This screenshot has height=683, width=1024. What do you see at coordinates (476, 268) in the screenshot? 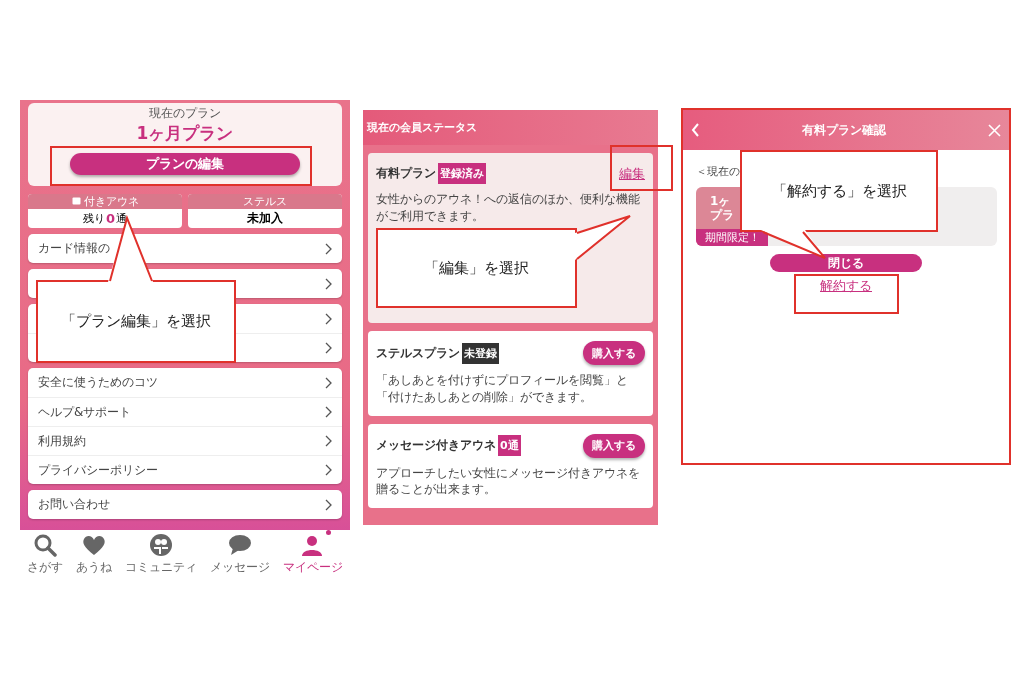
I see `callout-tooltip: 「編集」を選択` at bounding box center [476, 268].